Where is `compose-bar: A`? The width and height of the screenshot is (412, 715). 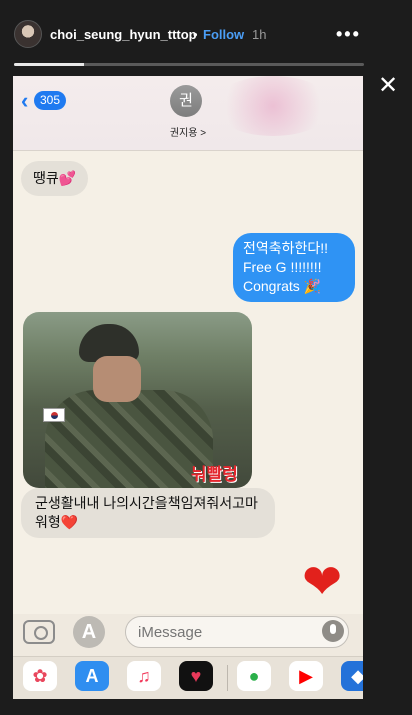 compose-bar: A is located at coordinates (188, 635).